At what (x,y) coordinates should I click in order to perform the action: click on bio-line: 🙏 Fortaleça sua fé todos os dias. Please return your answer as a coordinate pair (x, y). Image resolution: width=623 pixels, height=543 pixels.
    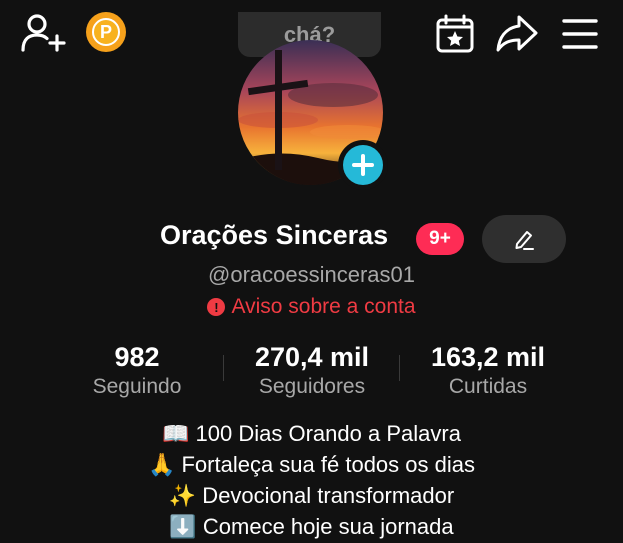
    Looking at the image, I should click on (311, 464).